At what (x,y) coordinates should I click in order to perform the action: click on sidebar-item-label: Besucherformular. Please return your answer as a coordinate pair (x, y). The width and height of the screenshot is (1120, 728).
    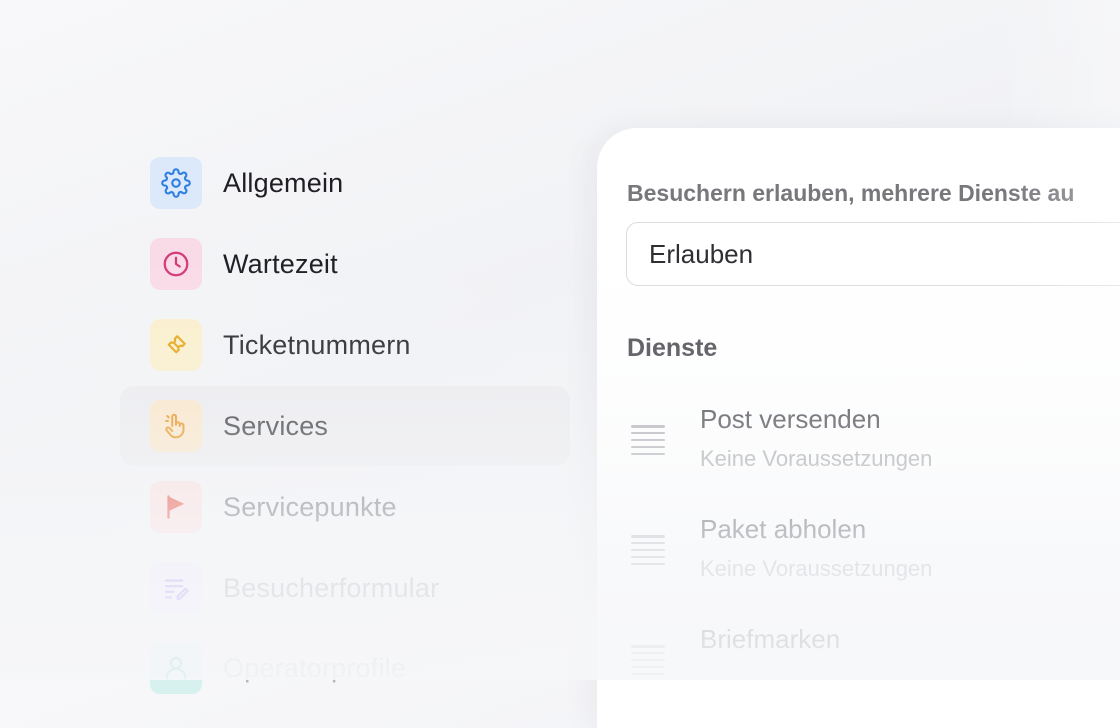
    Looking at the image, I should click on (331, 587).